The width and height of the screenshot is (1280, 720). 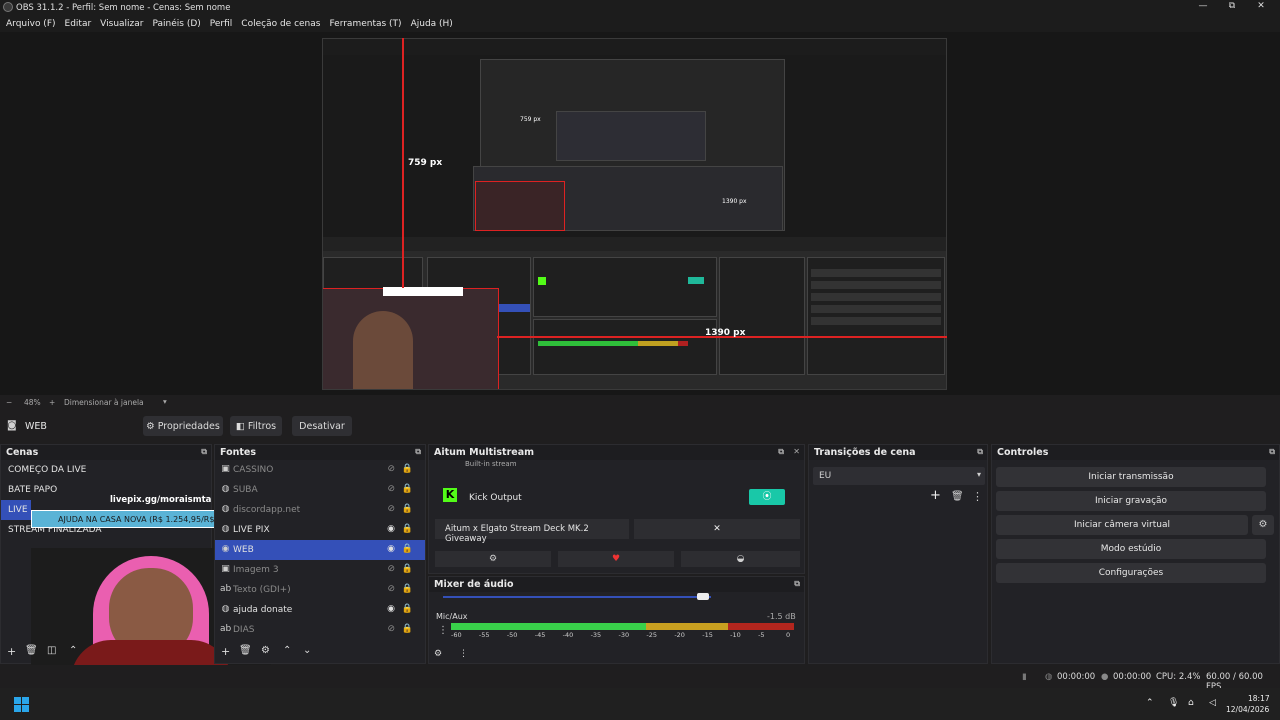 I want to click on discord-icon: ◒, so click(x=740, y=559).